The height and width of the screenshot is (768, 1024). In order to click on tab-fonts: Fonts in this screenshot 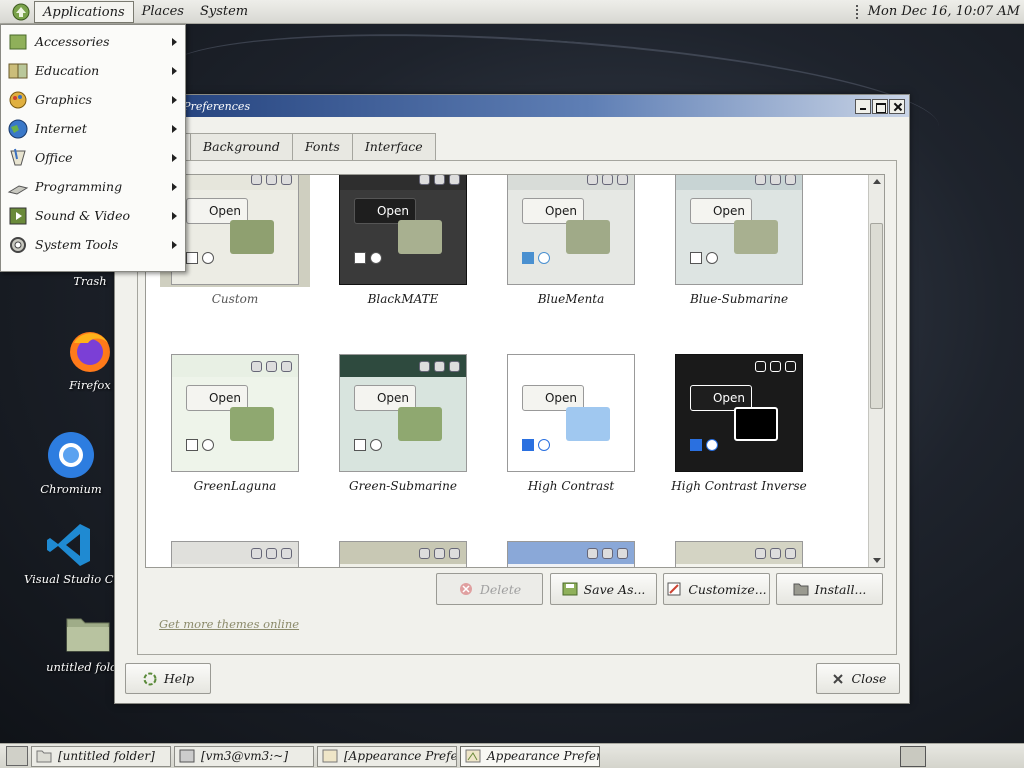, I will do `click(322, 147)`.